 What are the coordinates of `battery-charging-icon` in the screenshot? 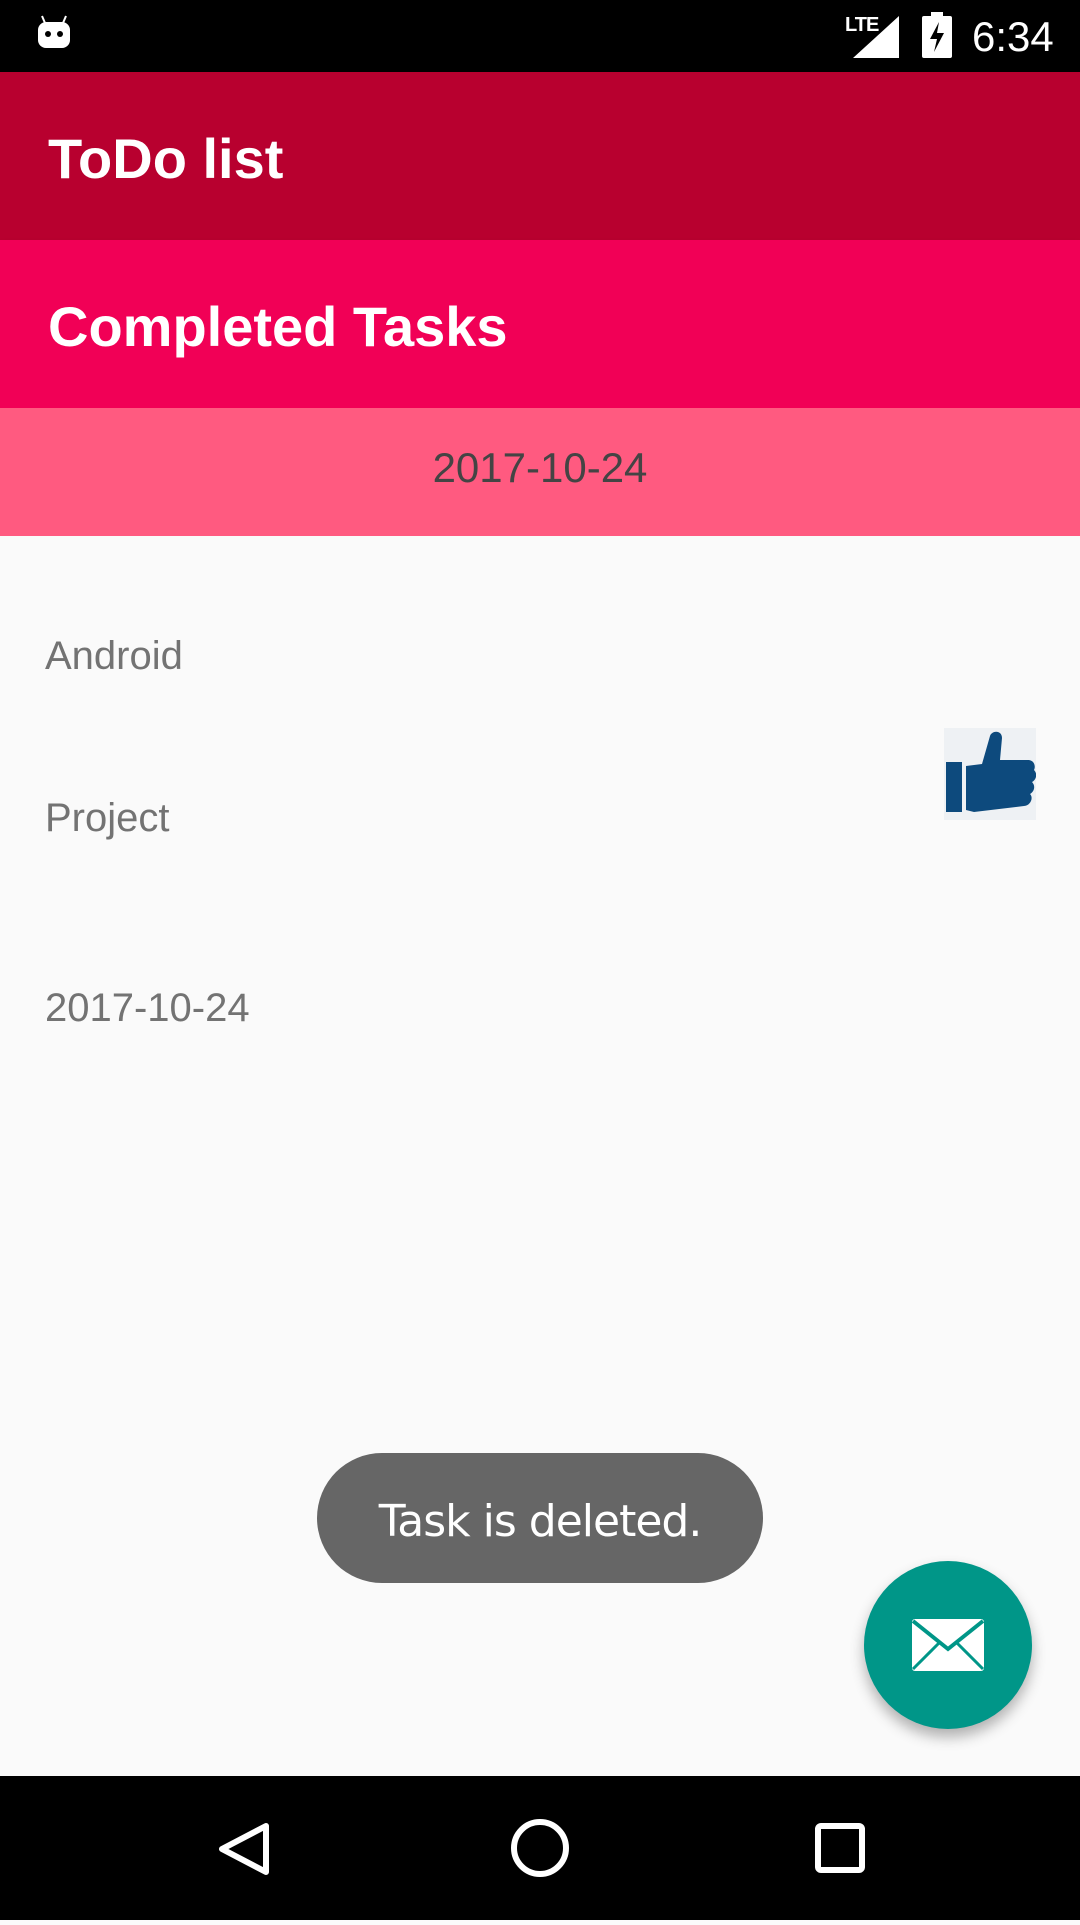 It's located at (937, 37).